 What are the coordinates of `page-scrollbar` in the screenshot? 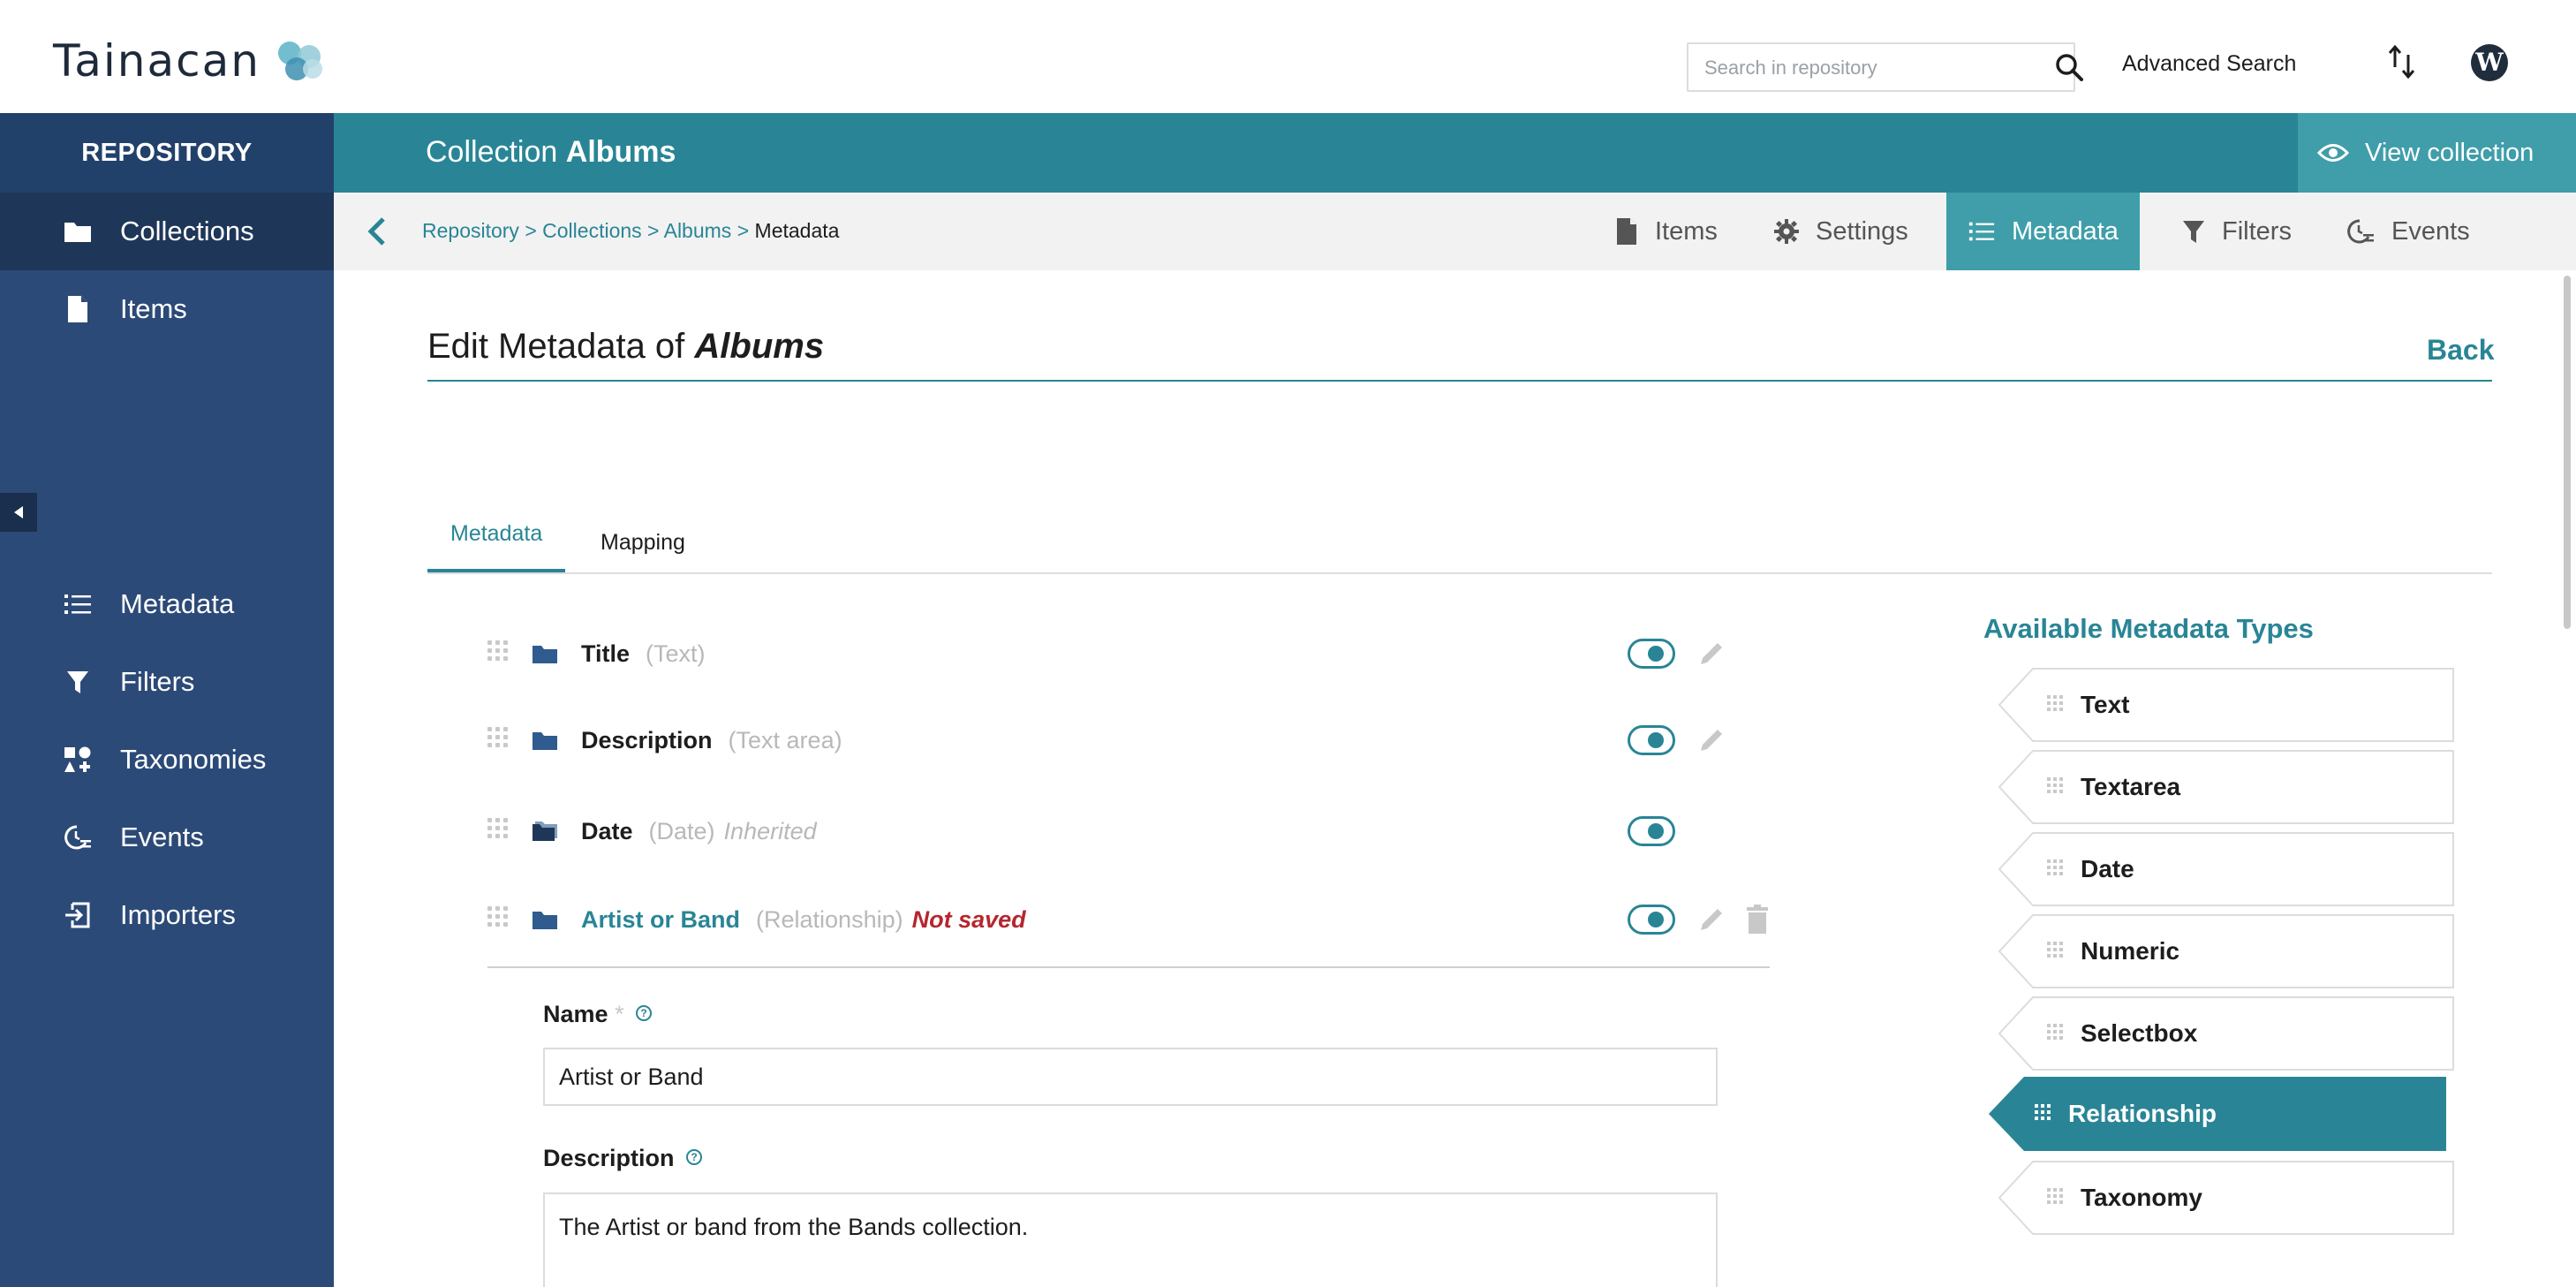 It's located at (2567, 452).